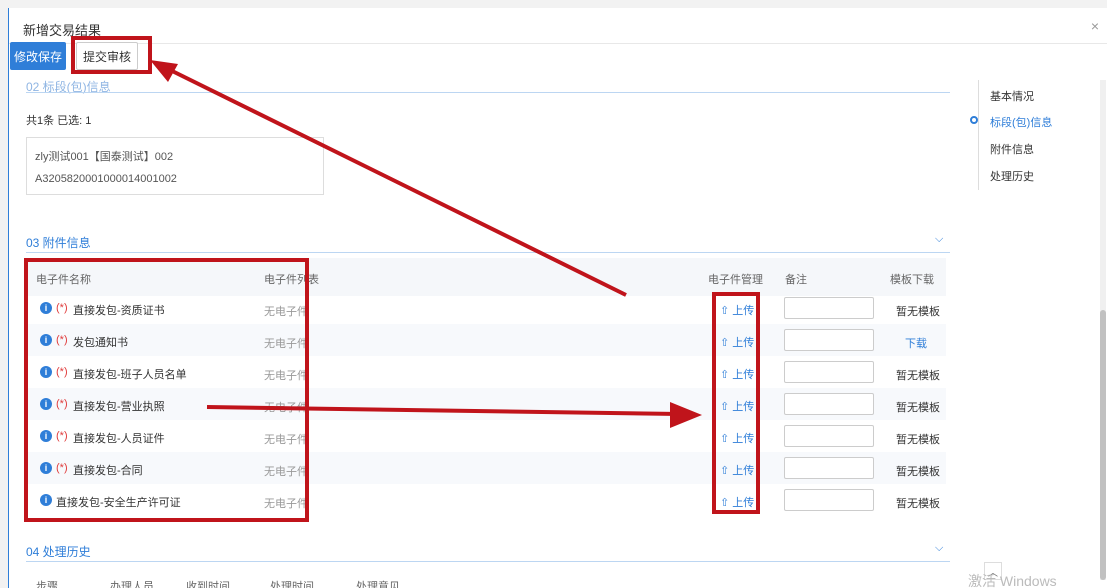  Describe the element at coordinates (686, 415) in the screenshot. I see `arrowhead-upload` at that location.